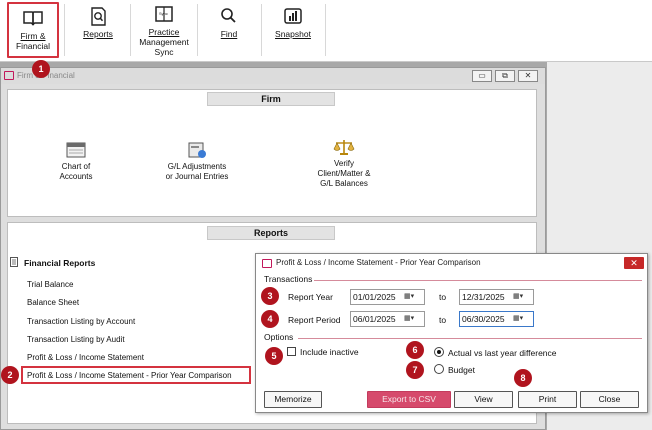  What do you see at coordinates (439, 352) in the screenshot?
I see `actual-vs-last-year-radio` at bounding box center [439, 352].